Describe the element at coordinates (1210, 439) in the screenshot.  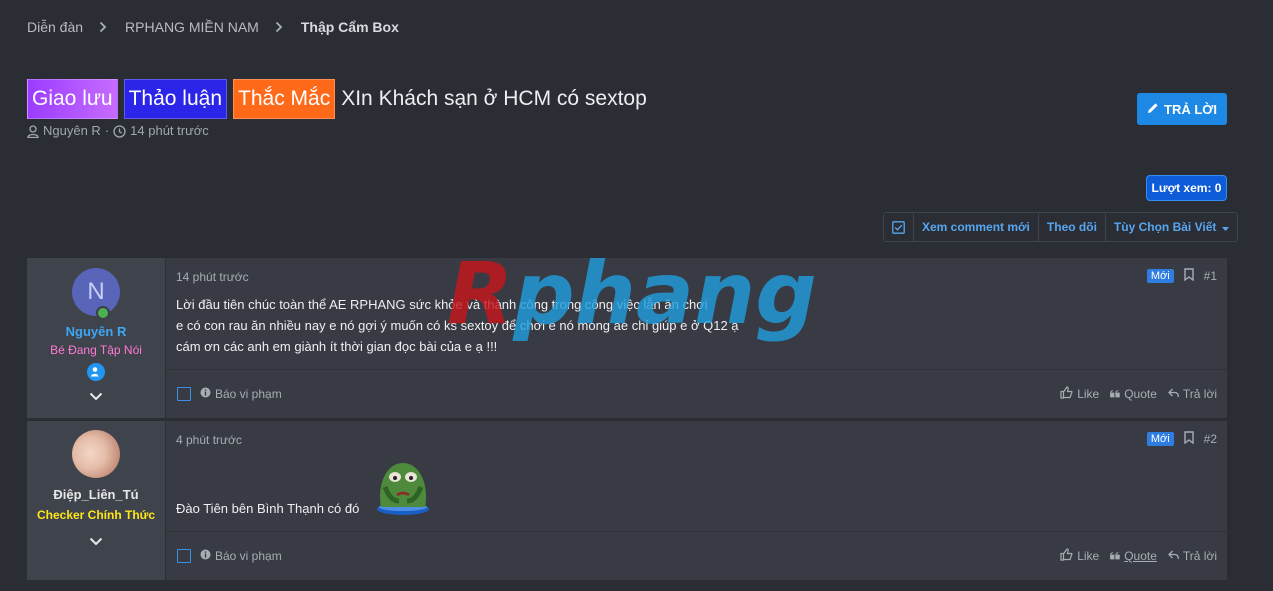
I see `post-number: #2` at that location.